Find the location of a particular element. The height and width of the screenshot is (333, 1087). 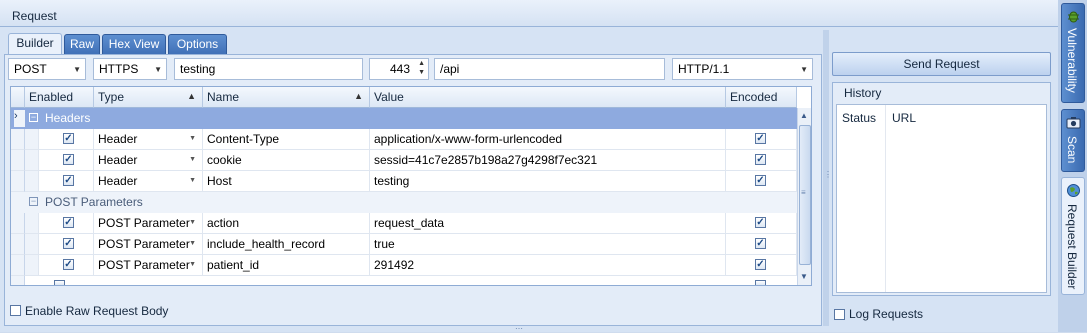

tab-hex-view: Hex View is located at coordinates (134, 44).